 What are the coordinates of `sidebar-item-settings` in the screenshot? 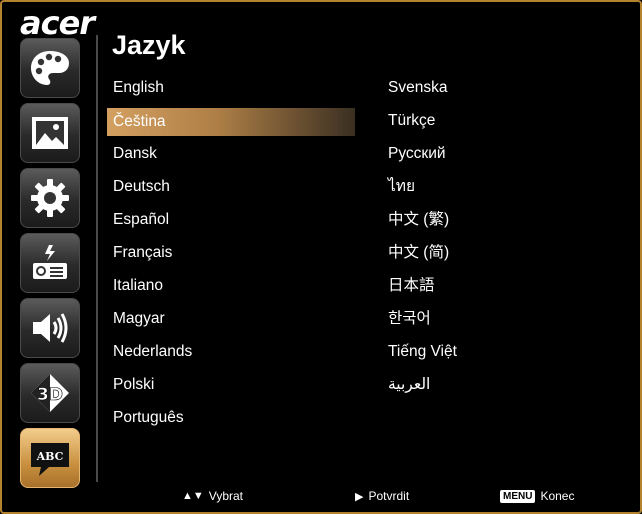 It's located at (50, 198).